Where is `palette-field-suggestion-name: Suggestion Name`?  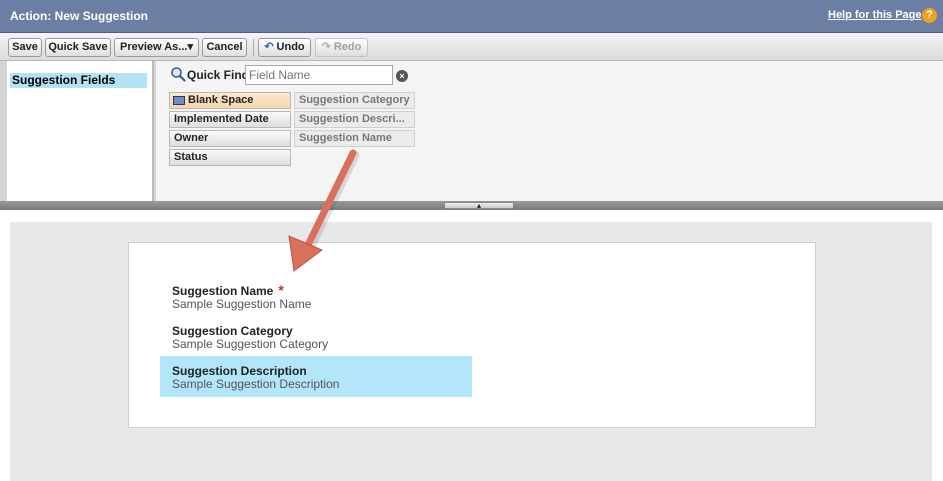
palette-field-suggestion-name: Suggestion Name is located at coordinates (354, 138).